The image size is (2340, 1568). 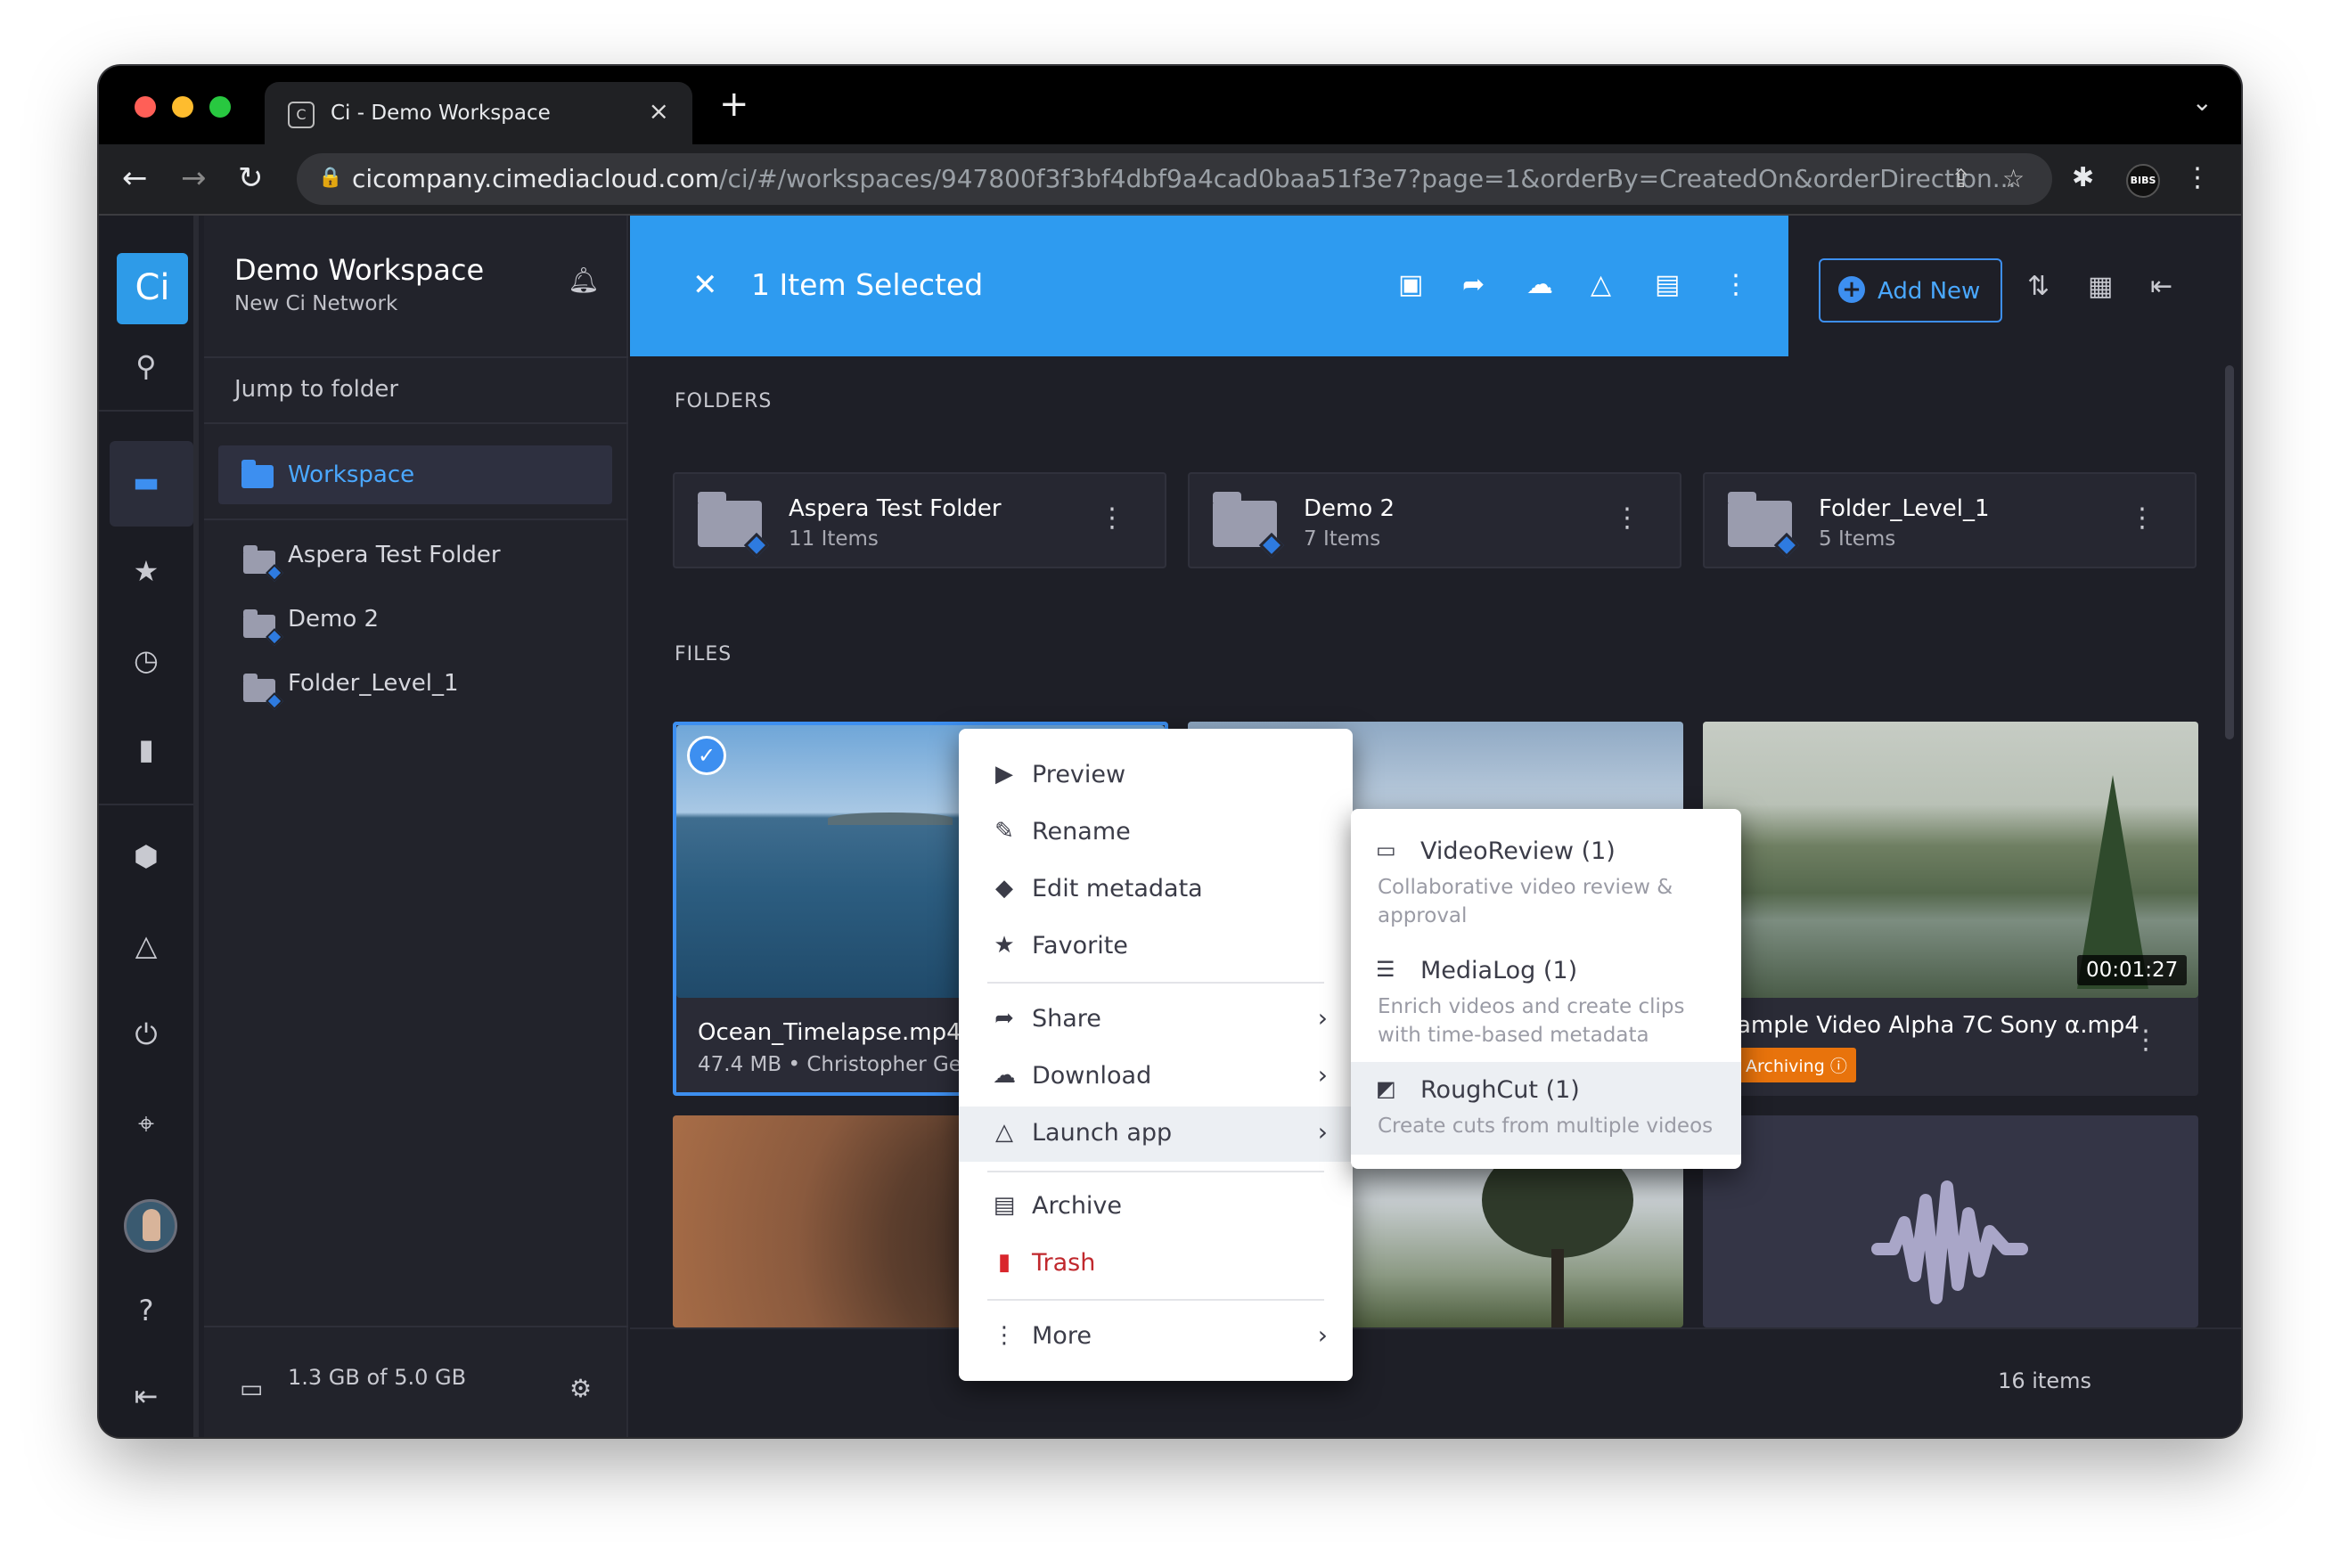 What do you see at coordinates (263, 627) in the screenshot?
I see `folder-icon` at bounding box center [263, 627].